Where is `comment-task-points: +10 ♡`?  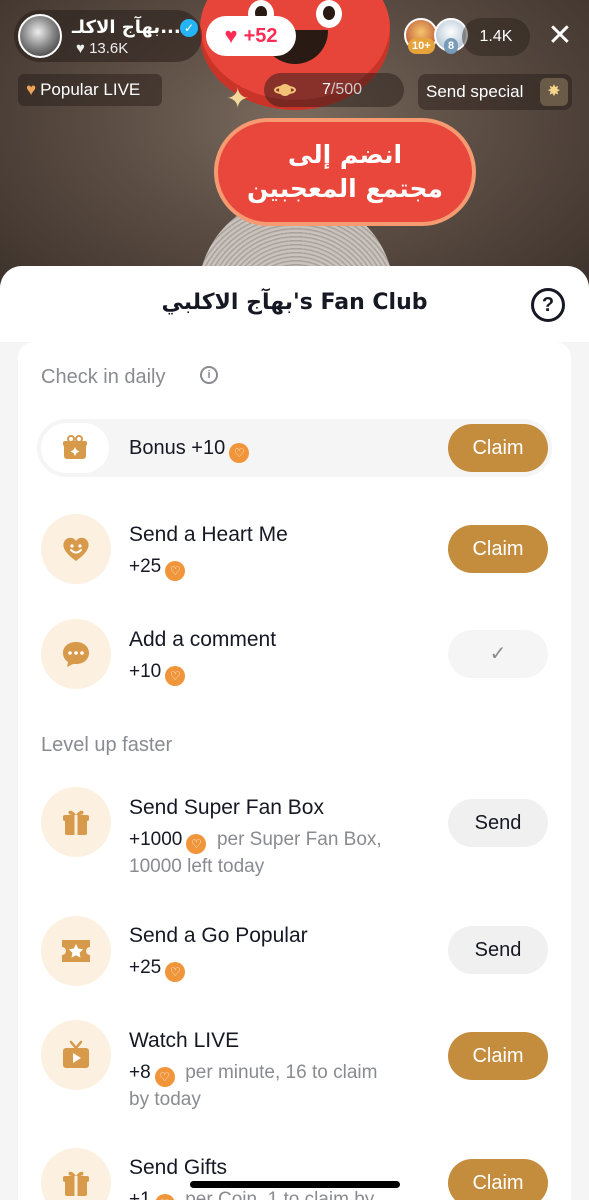
comment-task-points: +10 ♡ is located at coordinates (157, 673).